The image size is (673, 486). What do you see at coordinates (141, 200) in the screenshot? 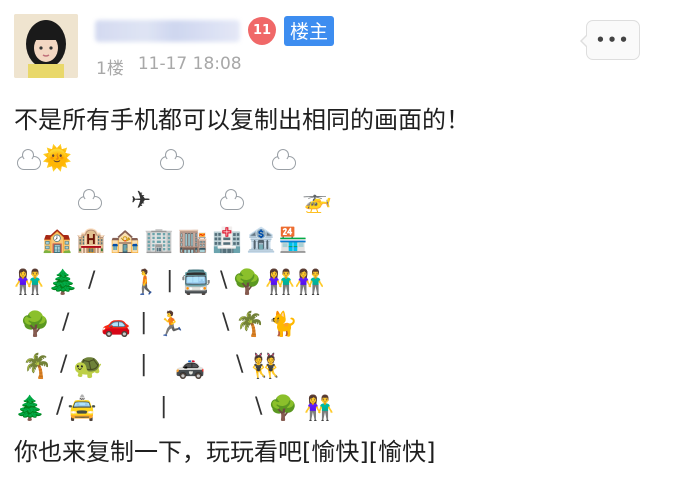
I see `airplane-icon: ✈` at bounding box center [141, 200].